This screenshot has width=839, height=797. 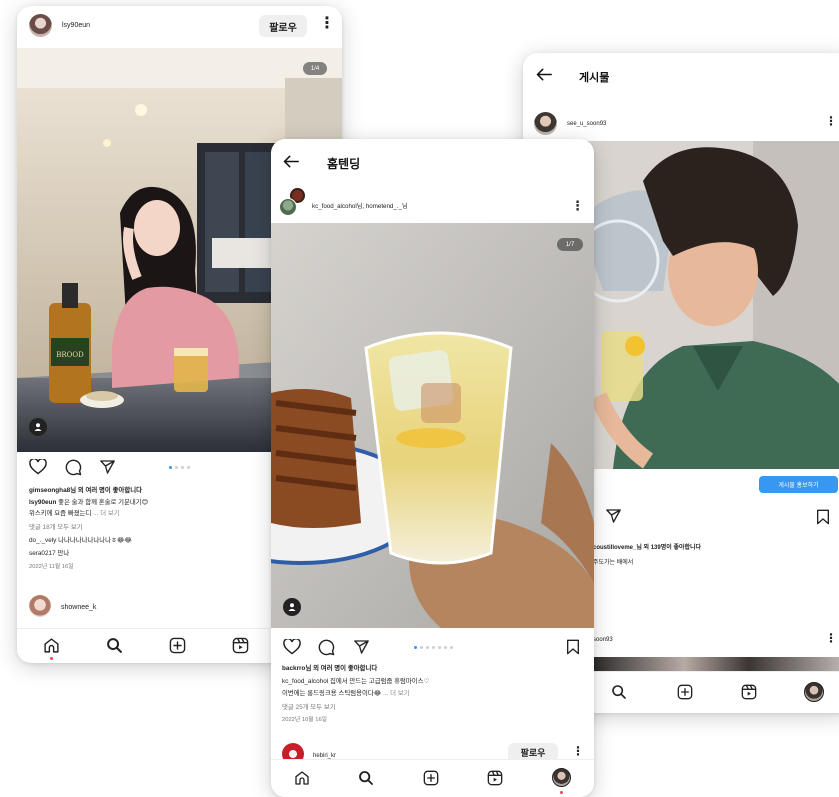 I want to click on likes-line: coustilloveme_님 외 139명이 좋아합니다, so click(x=647, y=548).